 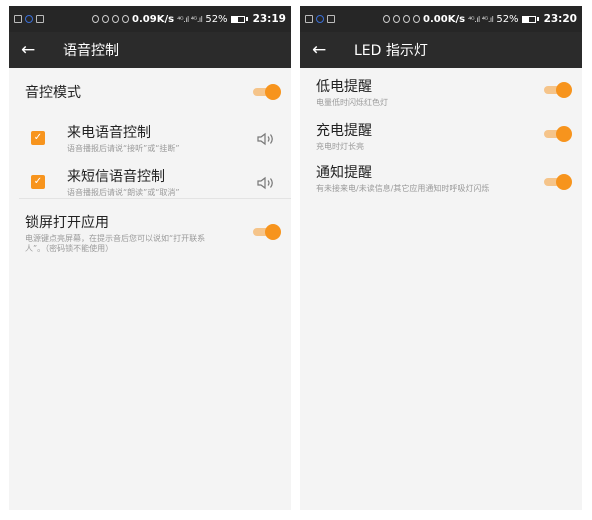 What do you see at coordinates (38, 138) in the screenshot?
I see `call-voice-checkbox: ✓` at bounding box center [38, 138].